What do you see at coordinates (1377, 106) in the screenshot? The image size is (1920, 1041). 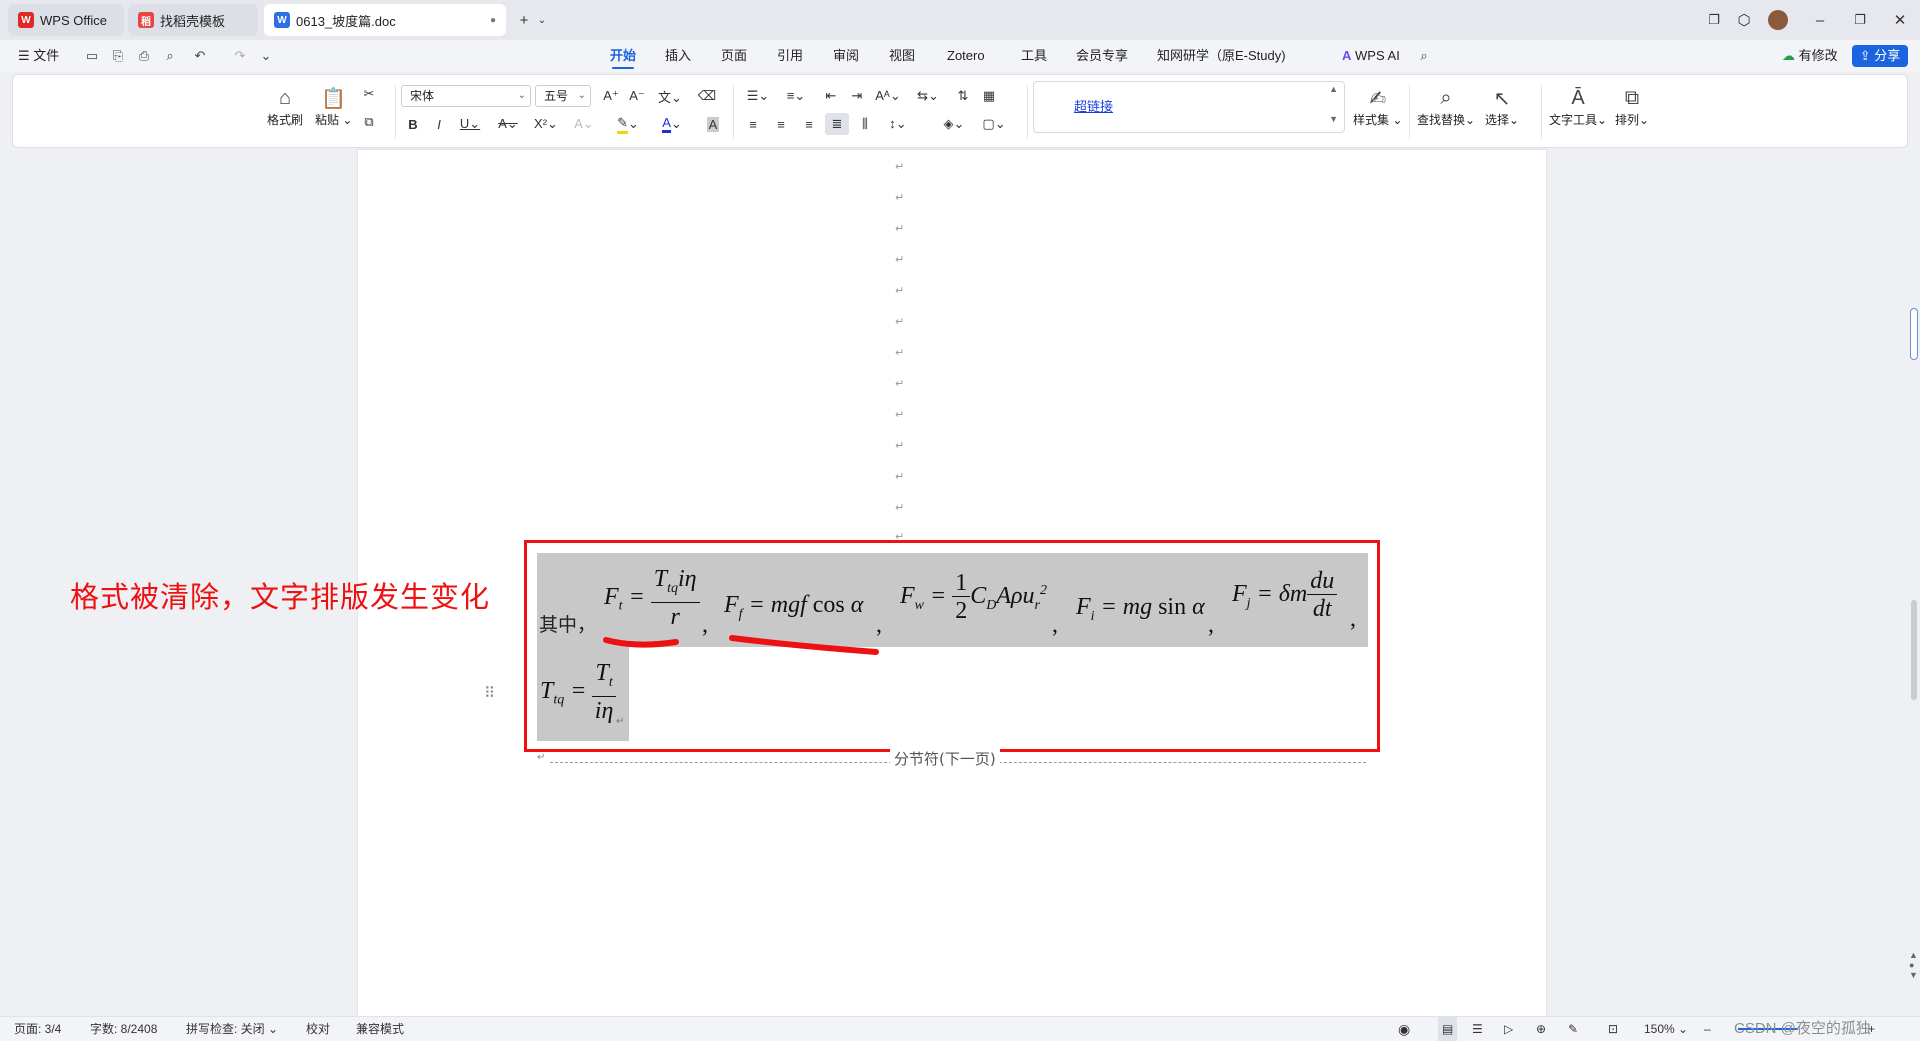 I see `style-set-button: ✍ 样式集 ⌄` at bounding box center [1377, 106].